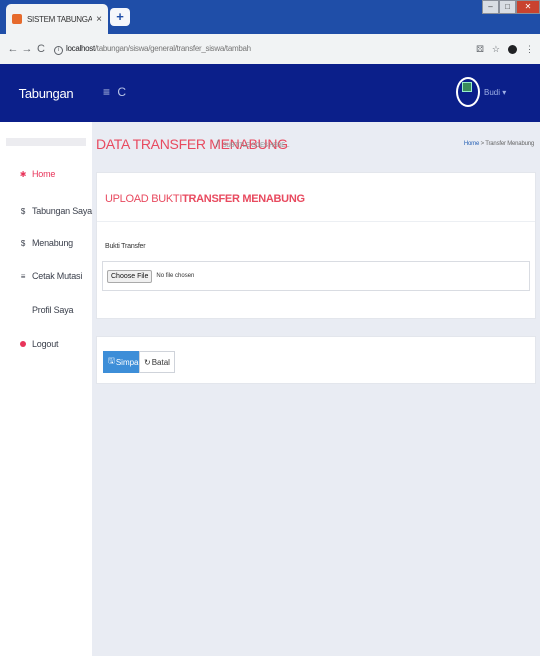 This screenshot has width=540, height=656. I want to click on logout-icon, so click(23, 344).